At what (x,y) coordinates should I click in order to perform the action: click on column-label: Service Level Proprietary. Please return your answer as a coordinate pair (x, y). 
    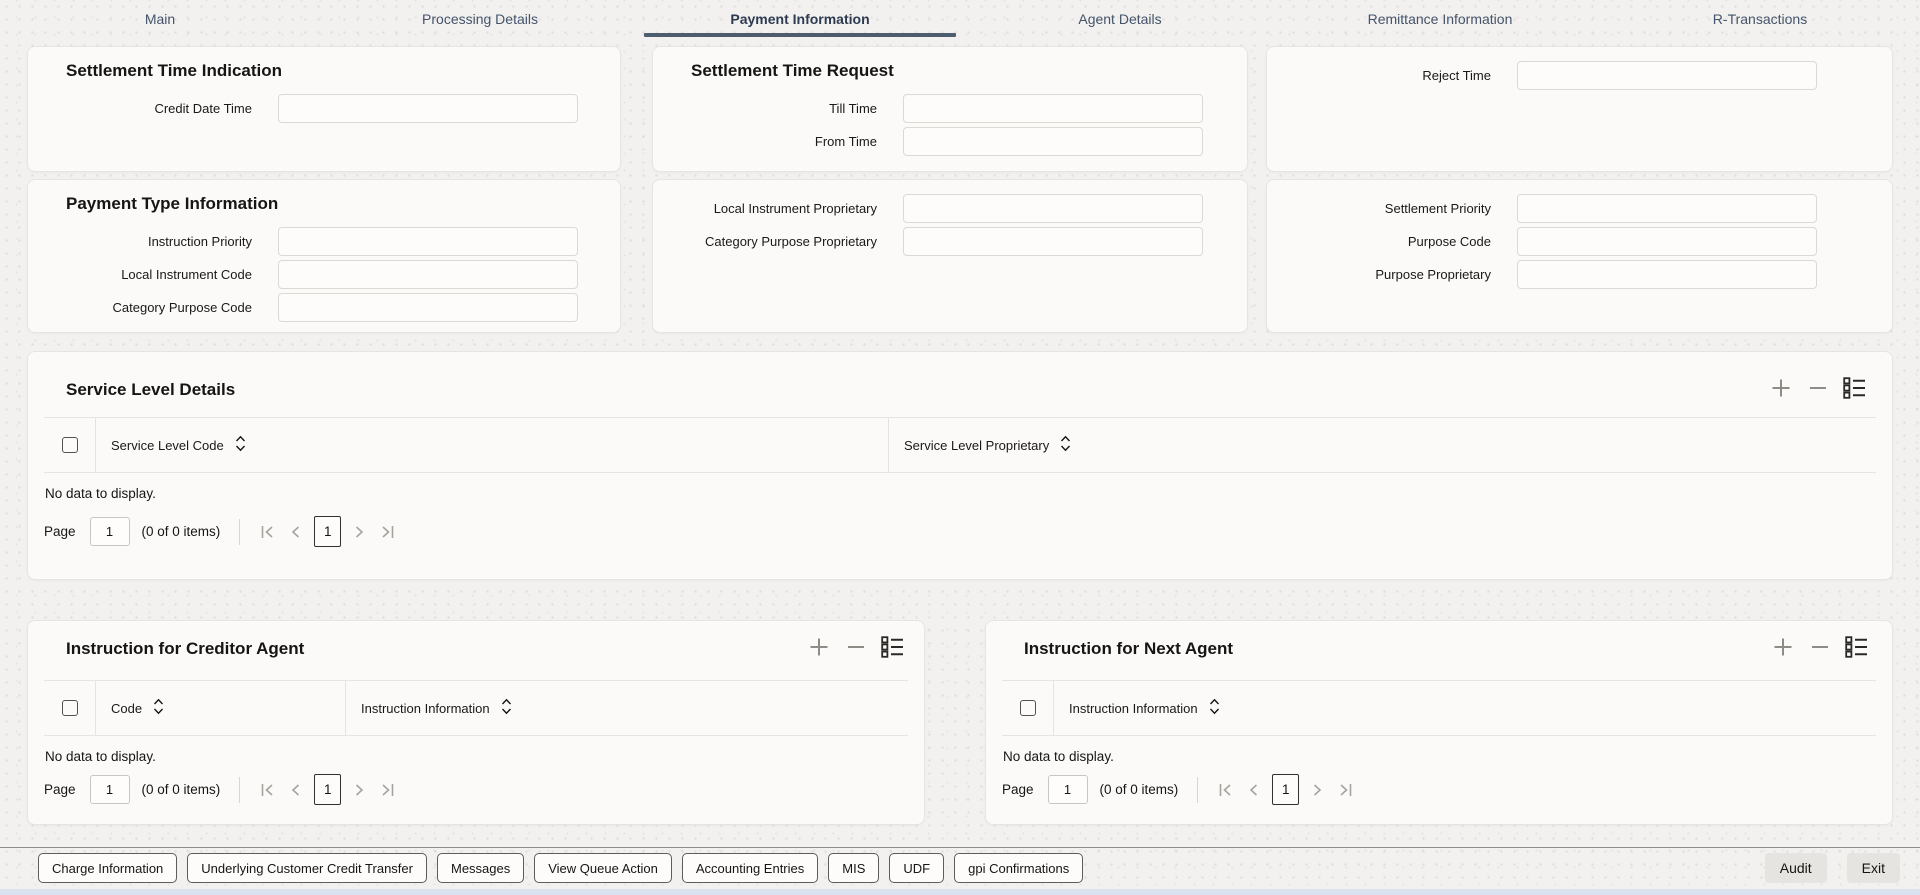
    Looking at the image, I should click on (977, 445).